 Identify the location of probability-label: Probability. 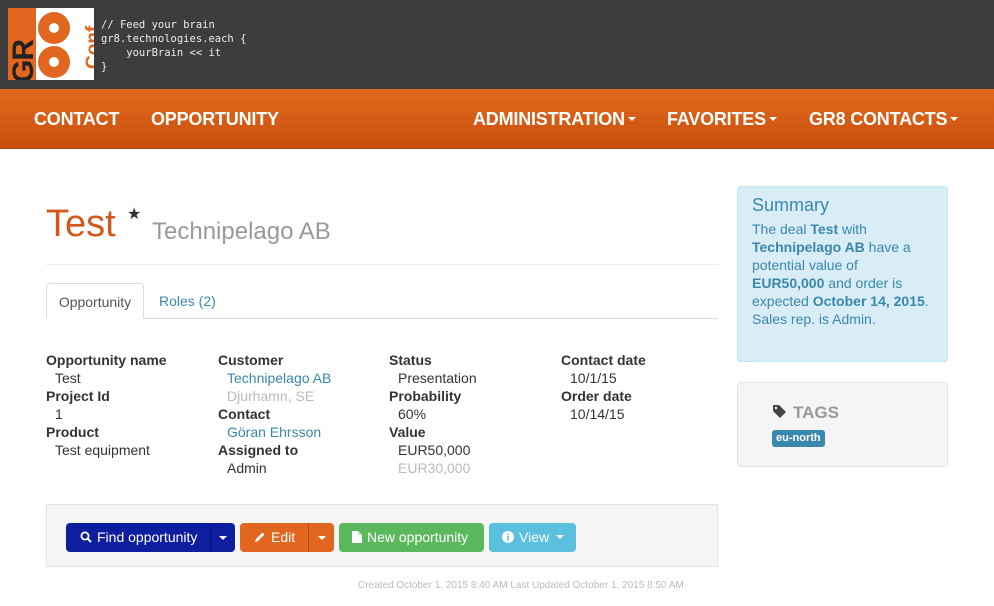
(425, 396).